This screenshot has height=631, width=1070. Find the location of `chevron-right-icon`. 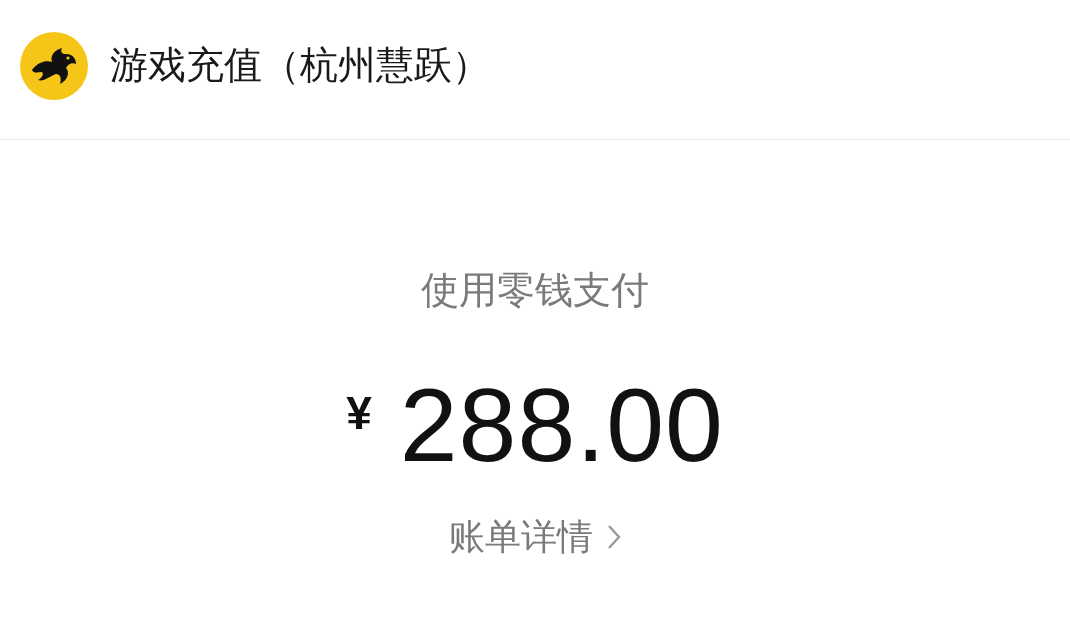

chevron-right-icon is located at coordinates (614, 537).